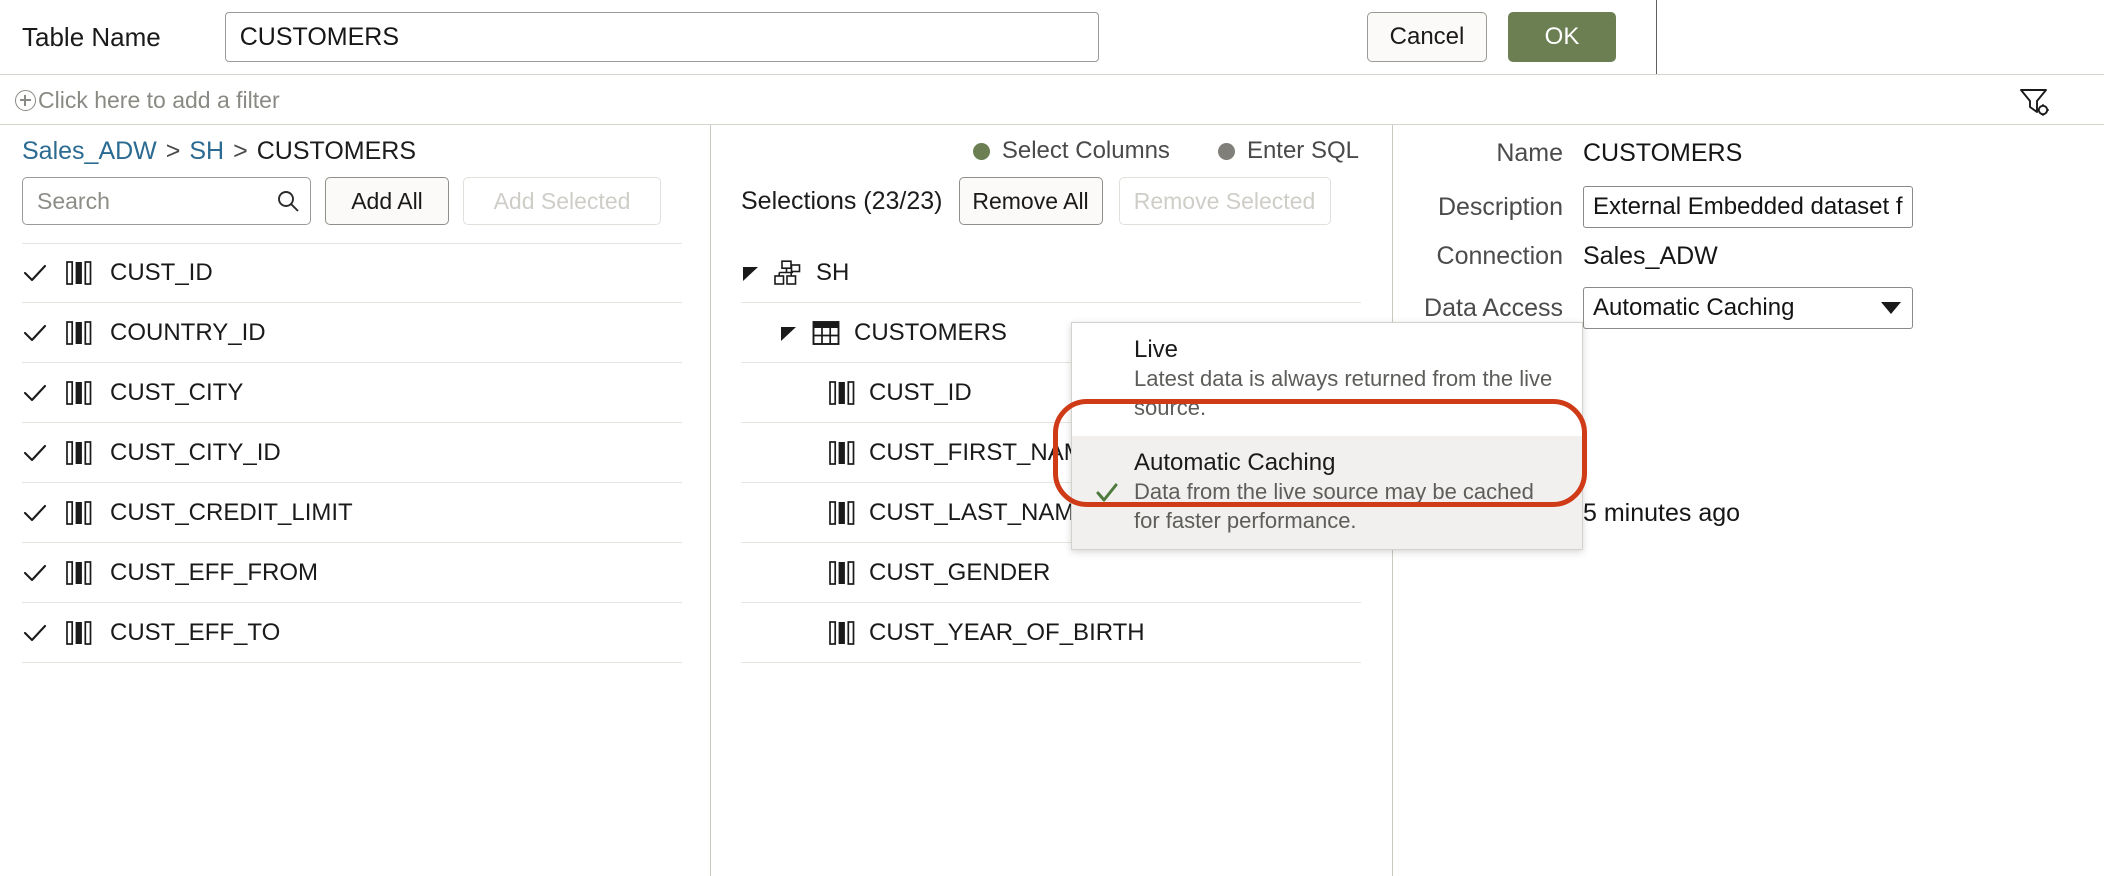 The width and height of the screenshot is (2104, 876). I want to click on add-selected-button: Add Selected, so click(562, 201).